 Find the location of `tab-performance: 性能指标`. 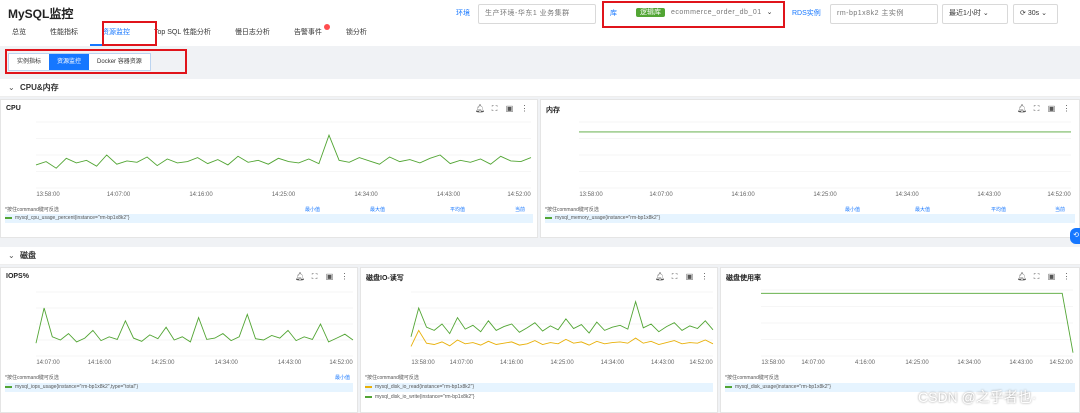

tab-performance: 性能指标 is located at coordinates (64, 34).